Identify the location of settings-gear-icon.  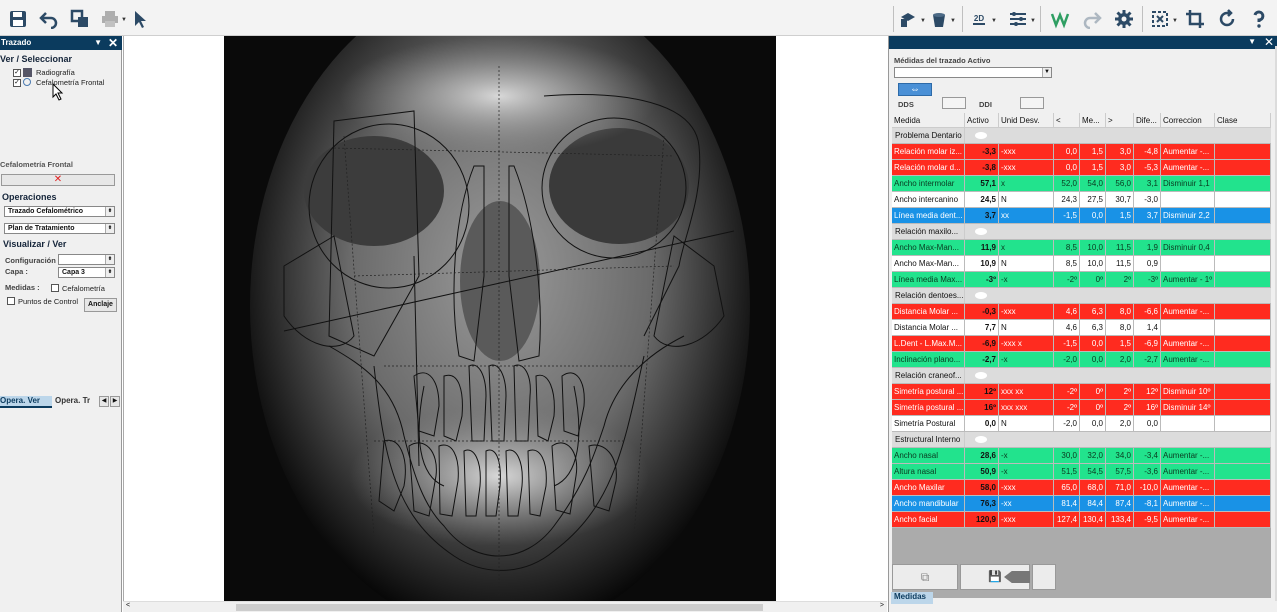
(1124, 19).